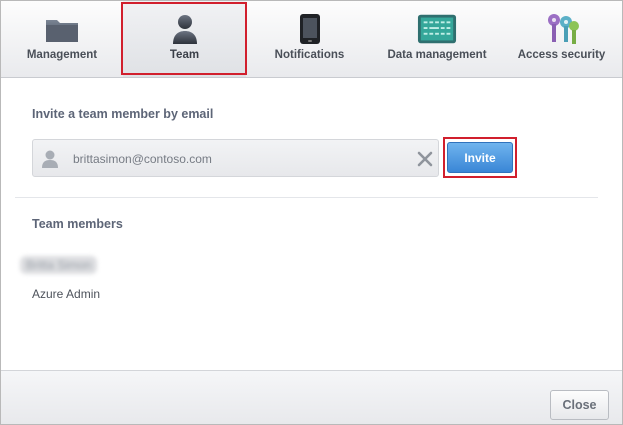 This screenshot has height=425, width=623. What do you see at coordinates (310, 29) in the screenshot?
I see `phone-icon` at bounding box center [310, 29].